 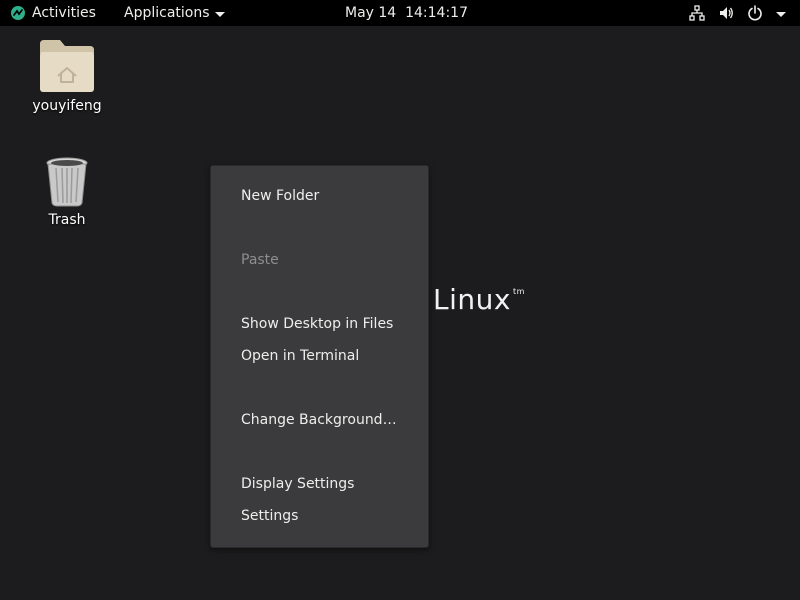 I want to click on volume-icon, so click(x=726, y=13).